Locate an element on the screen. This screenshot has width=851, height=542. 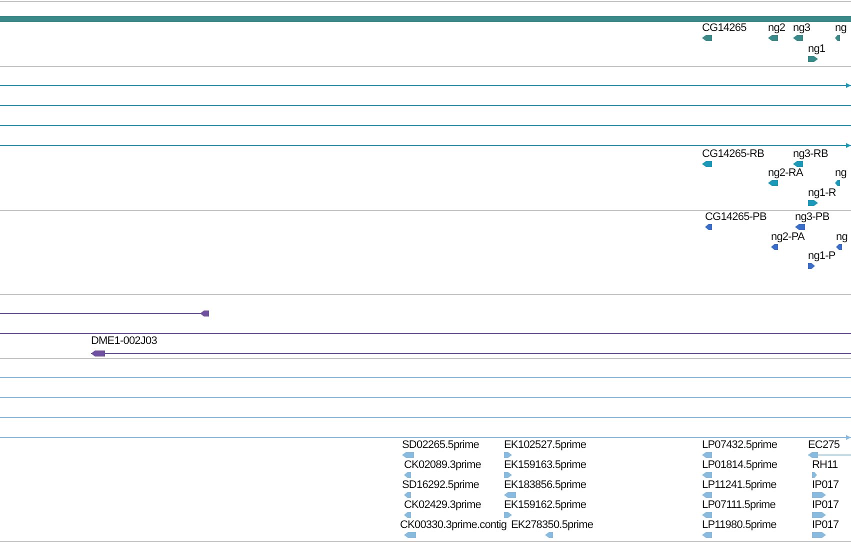
feature-label: LP11241.5prime is located at coordinates (739, 485).